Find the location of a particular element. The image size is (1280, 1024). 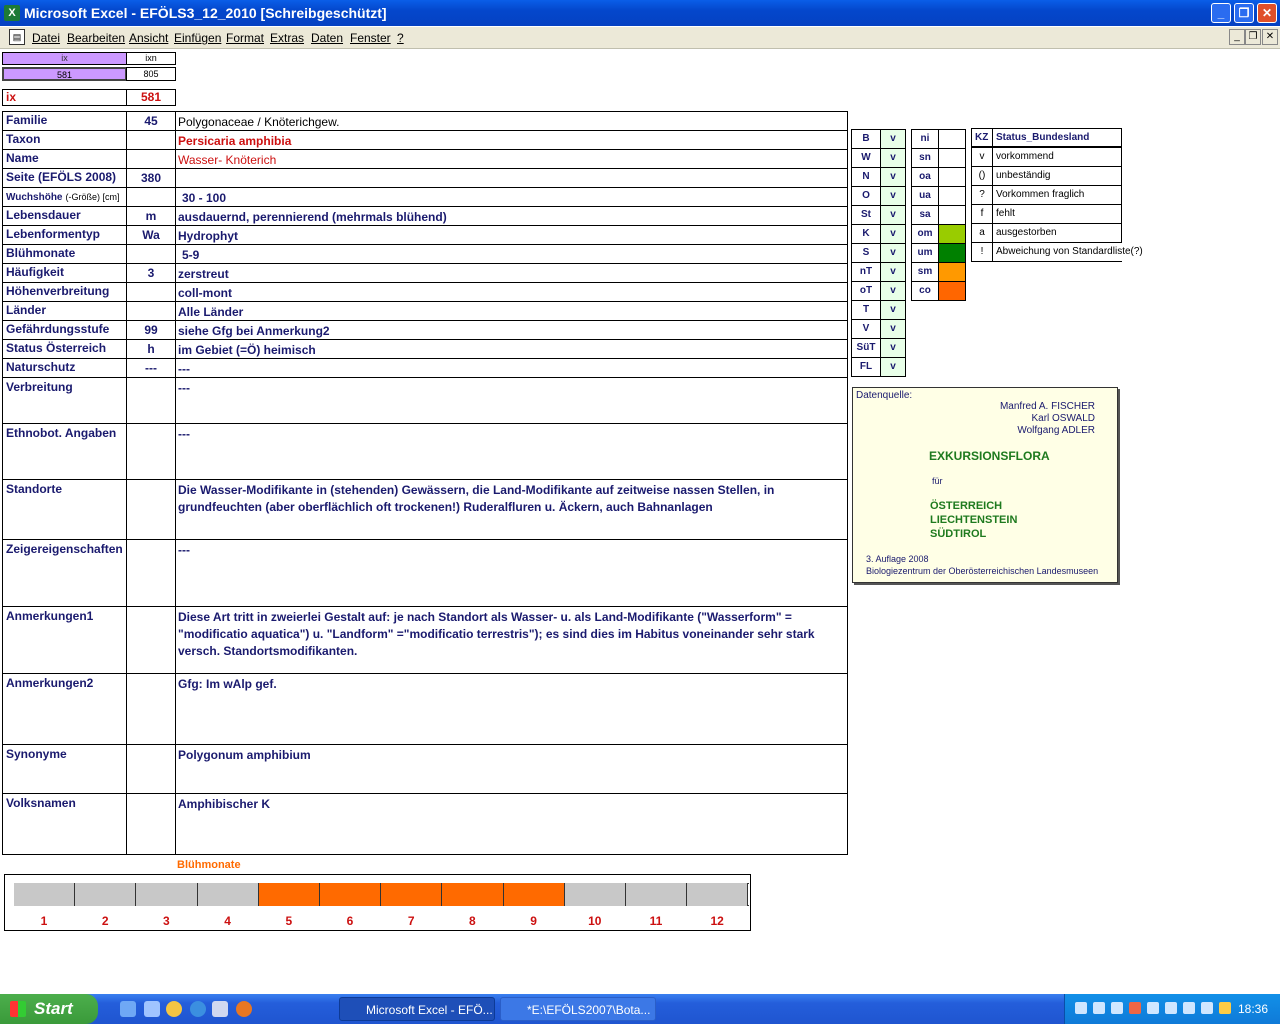

row-num-zeigereigenschaften is located at coordinates (151, 573).